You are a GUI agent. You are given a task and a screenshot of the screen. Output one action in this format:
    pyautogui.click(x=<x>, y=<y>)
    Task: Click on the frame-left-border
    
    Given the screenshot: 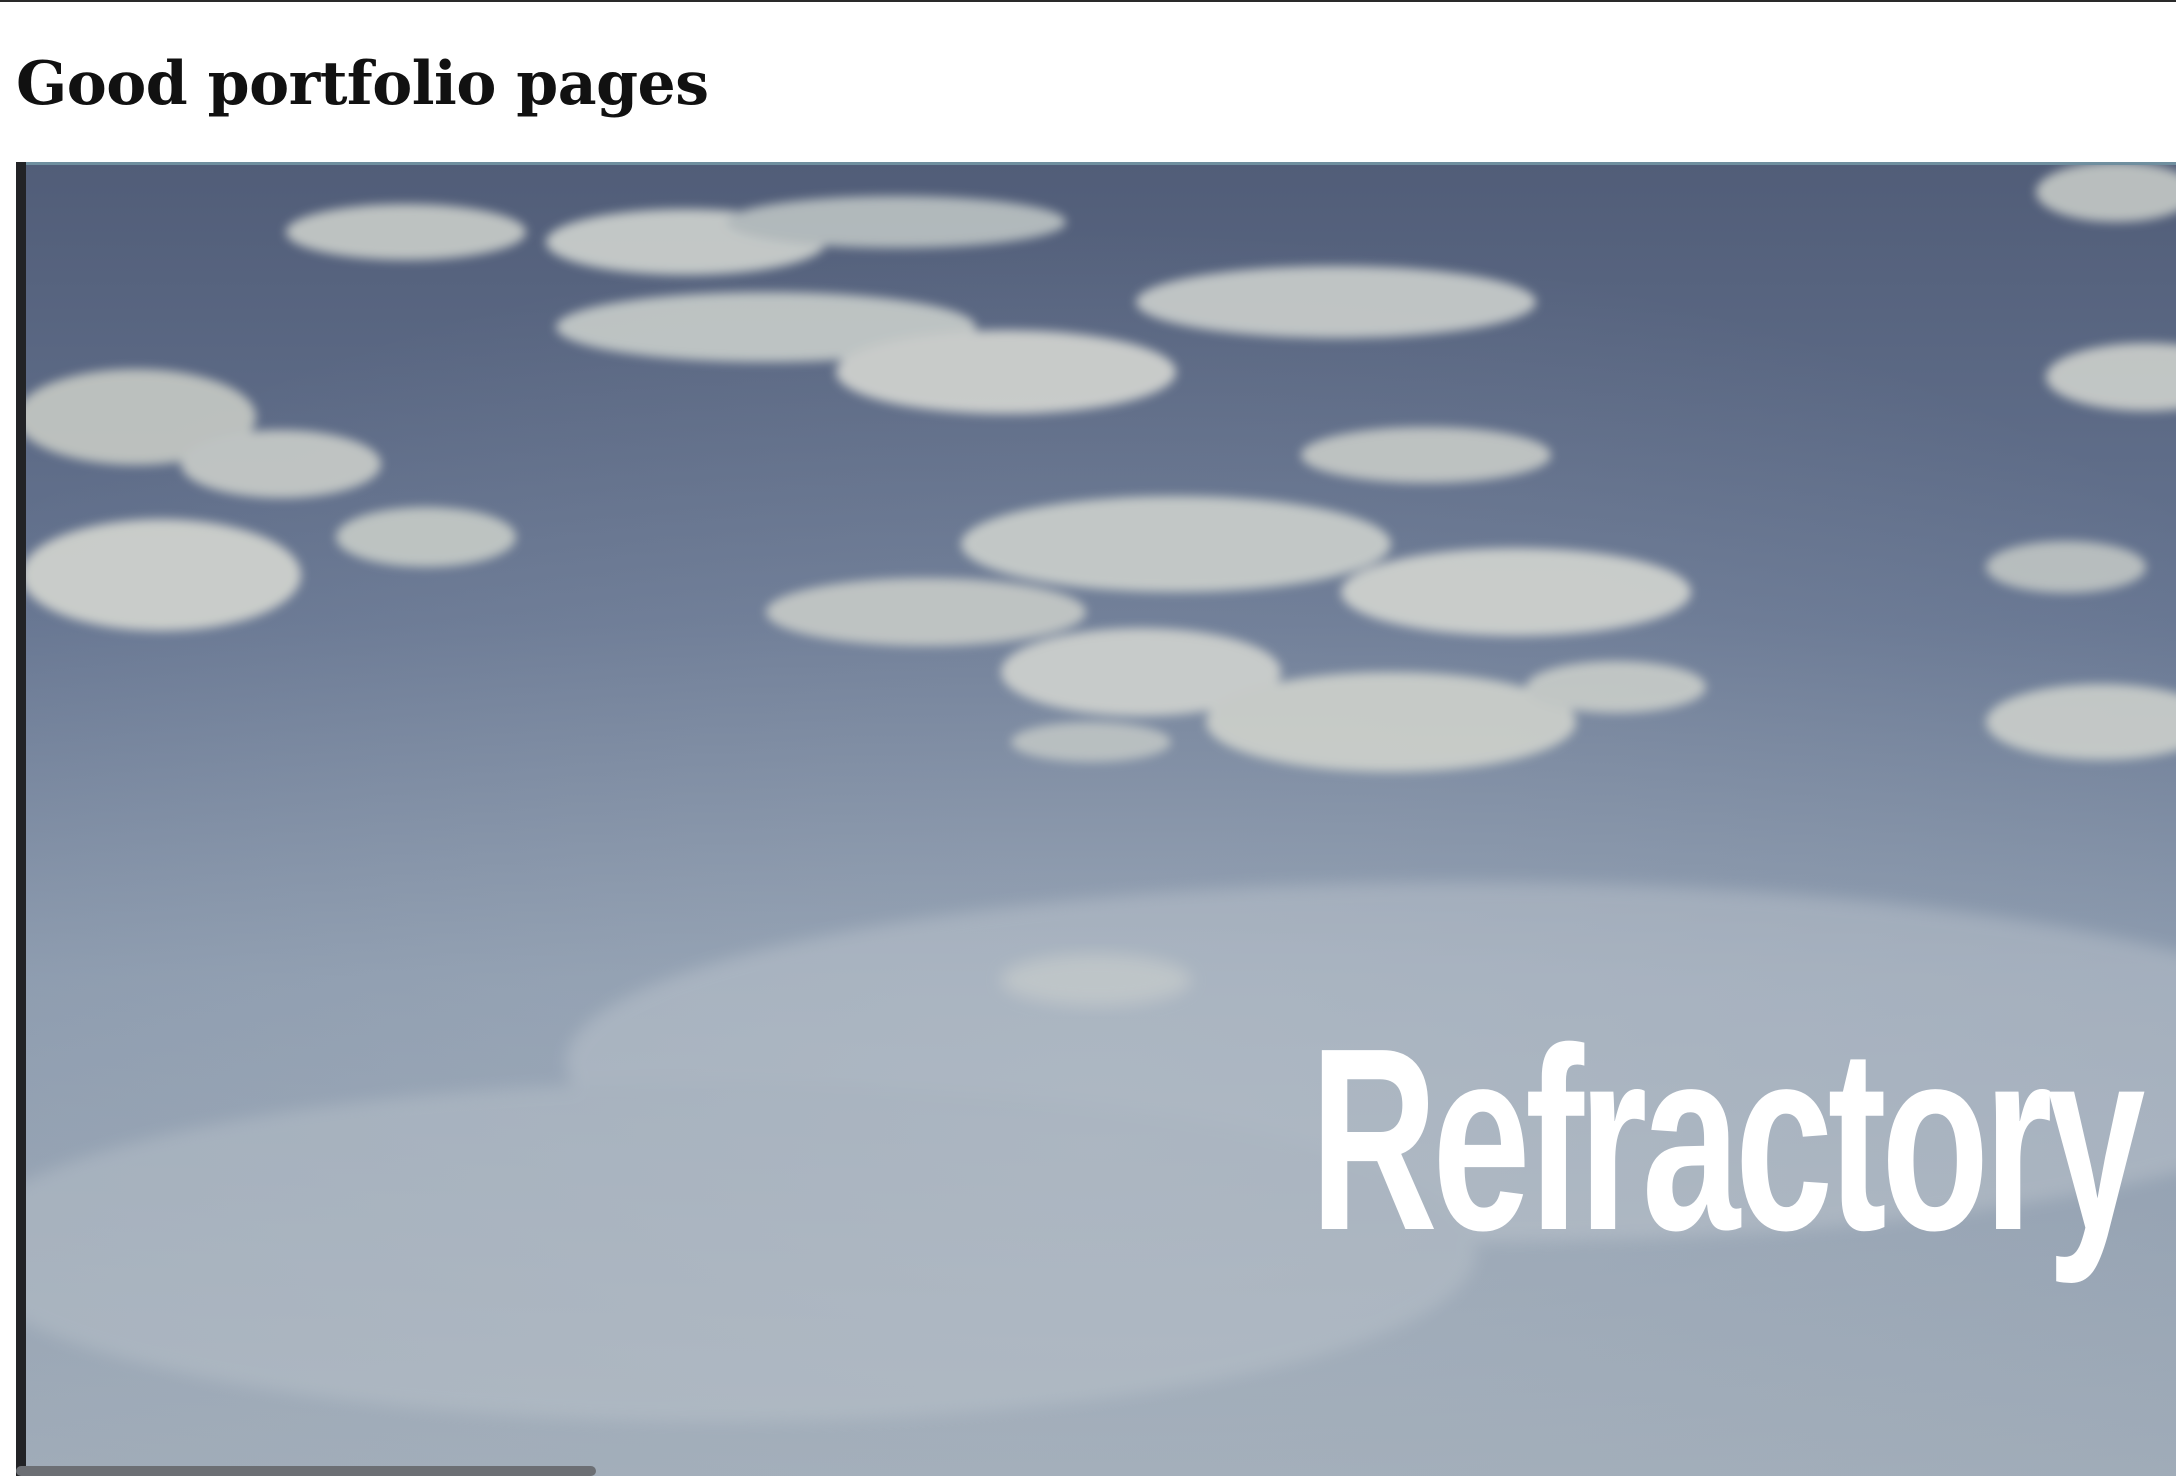 What is the action you would take?
    pyautogui.click(x=21, y=819)
    